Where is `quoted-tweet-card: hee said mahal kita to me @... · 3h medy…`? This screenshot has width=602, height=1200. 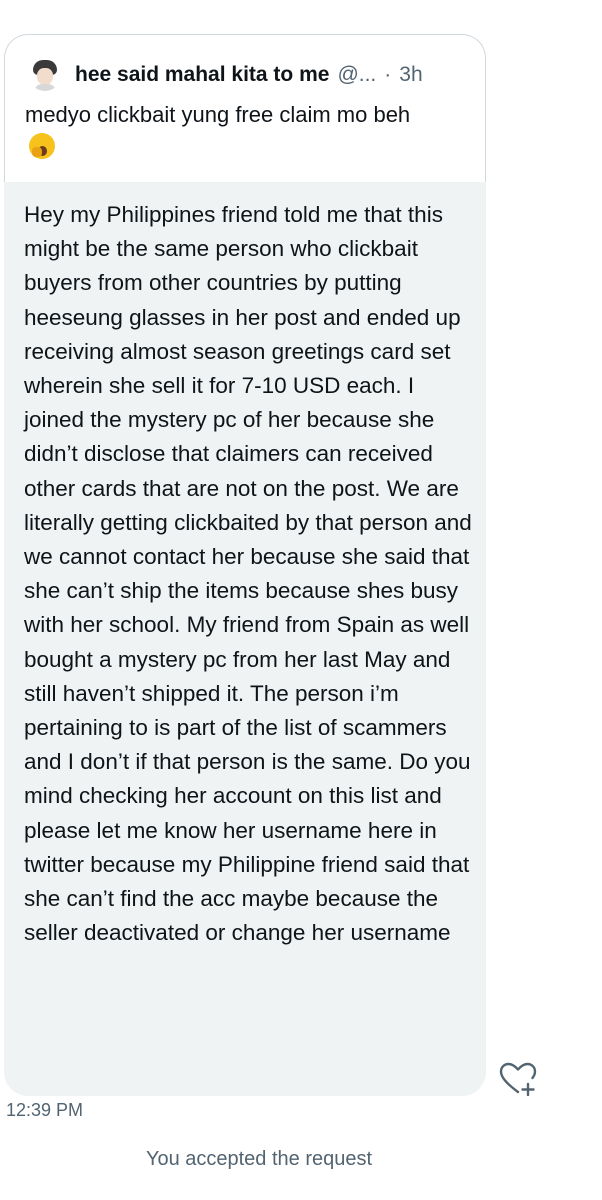 quoted-tweet-card: hee said mahal kita to me @... · 3h medy… is located at coordinates (245, 108).